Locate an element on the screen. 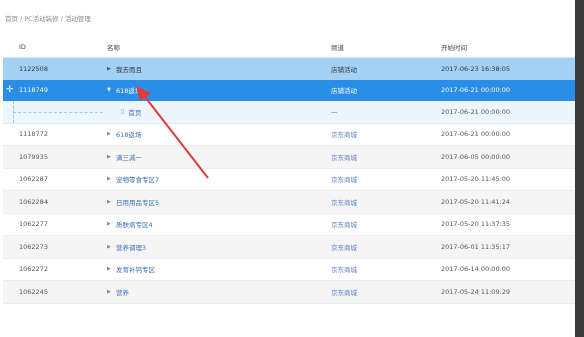 The height and width of the screenshot is (337, 584). row-start-time: 2017-05-24 11:09:29 is located at coordinates (476, 291).